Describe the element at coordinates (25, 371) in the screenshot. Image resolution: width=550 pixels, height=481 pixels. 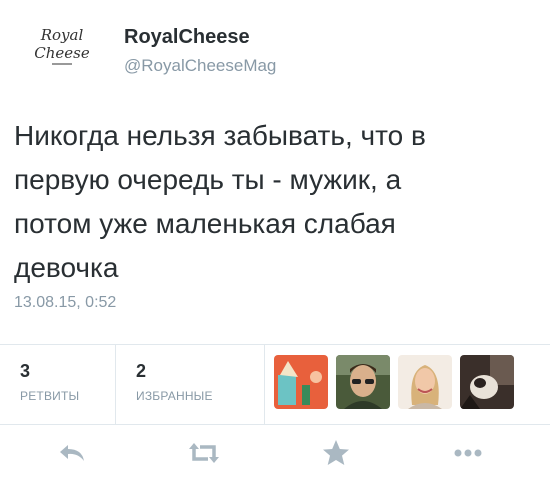
I see `retweets-count: 3` at that location.